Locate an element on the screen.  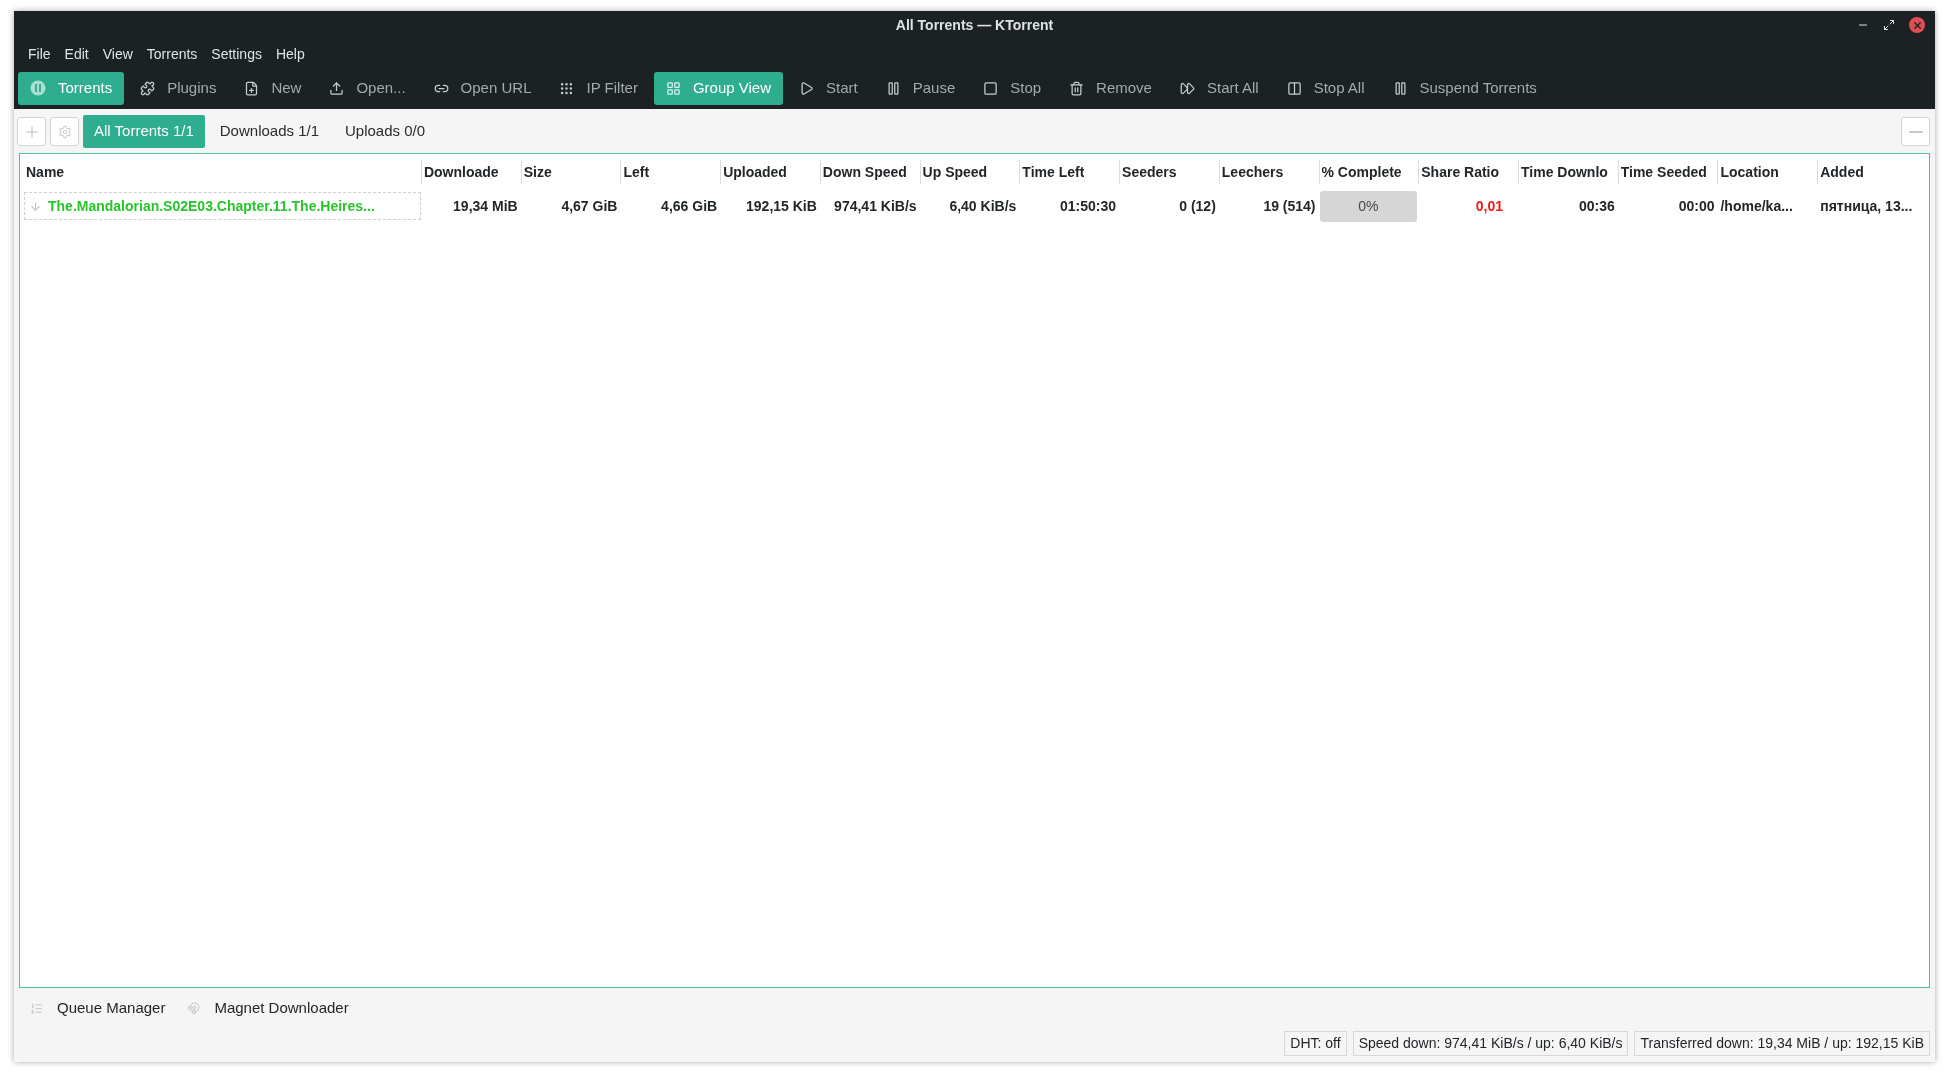
column-header: Size is located at coordinates (537, 172).